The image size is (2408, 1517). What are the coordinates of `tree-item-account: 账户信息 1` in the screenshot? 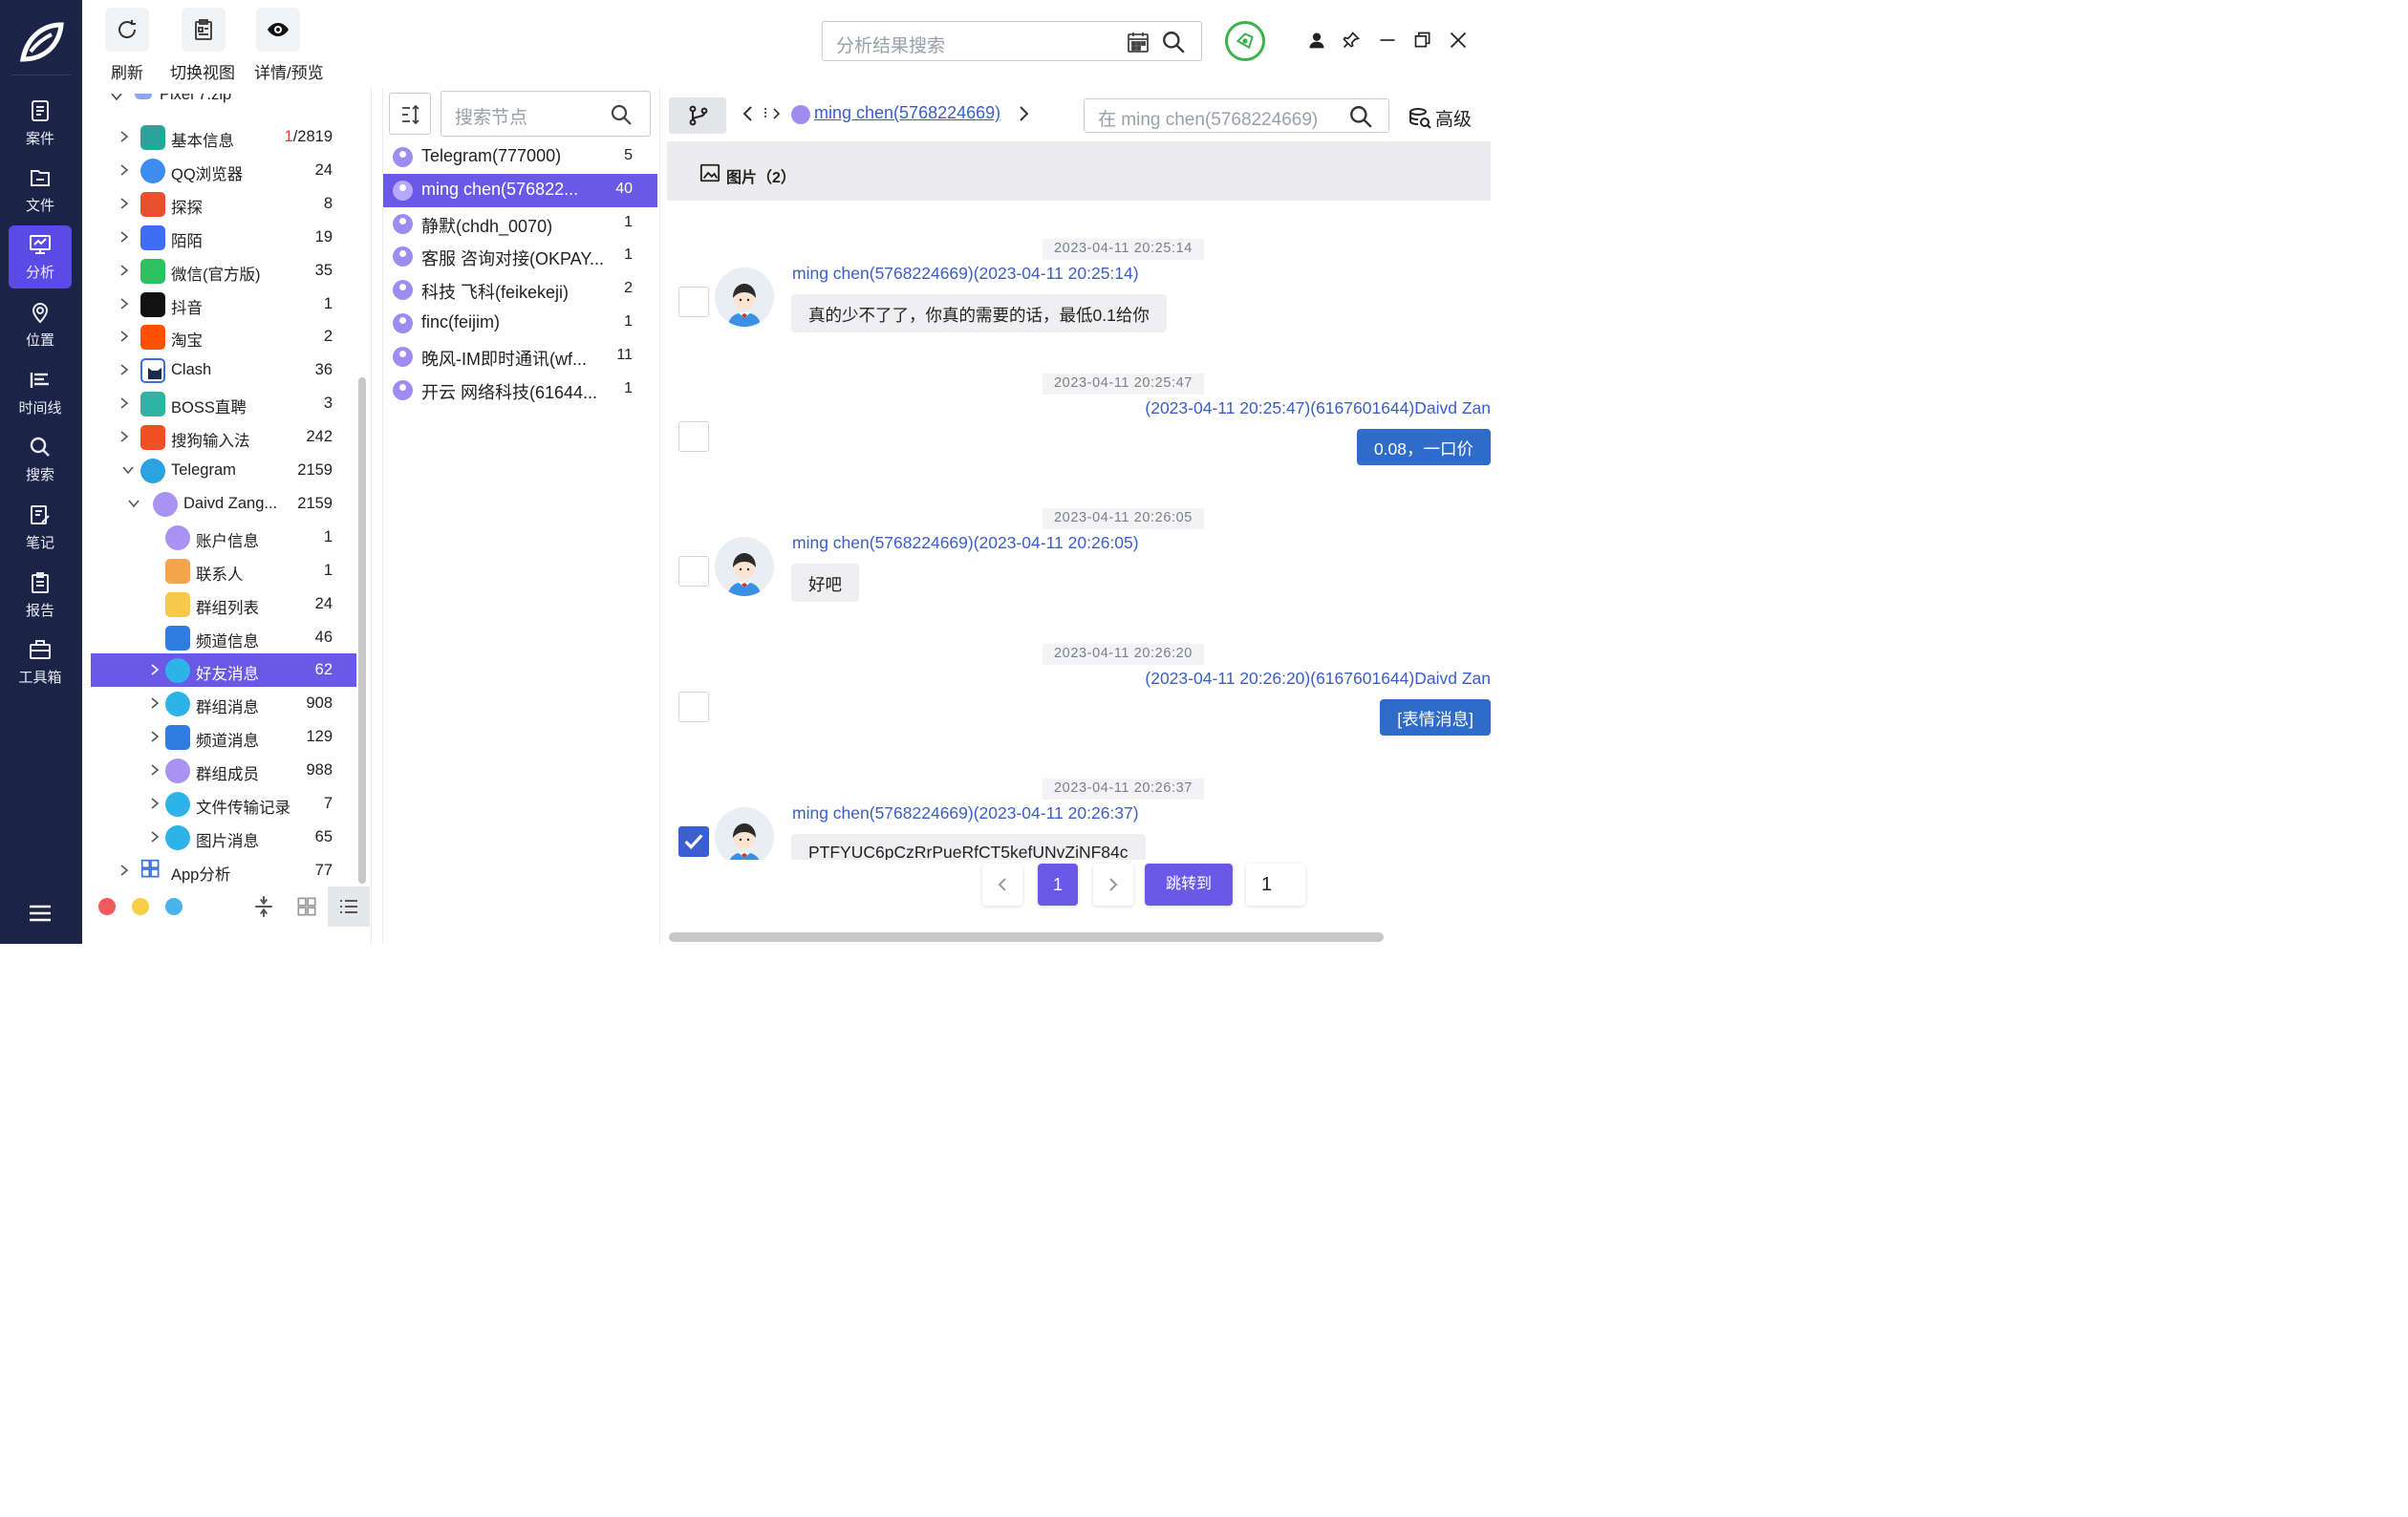 It's located at (224, 537).